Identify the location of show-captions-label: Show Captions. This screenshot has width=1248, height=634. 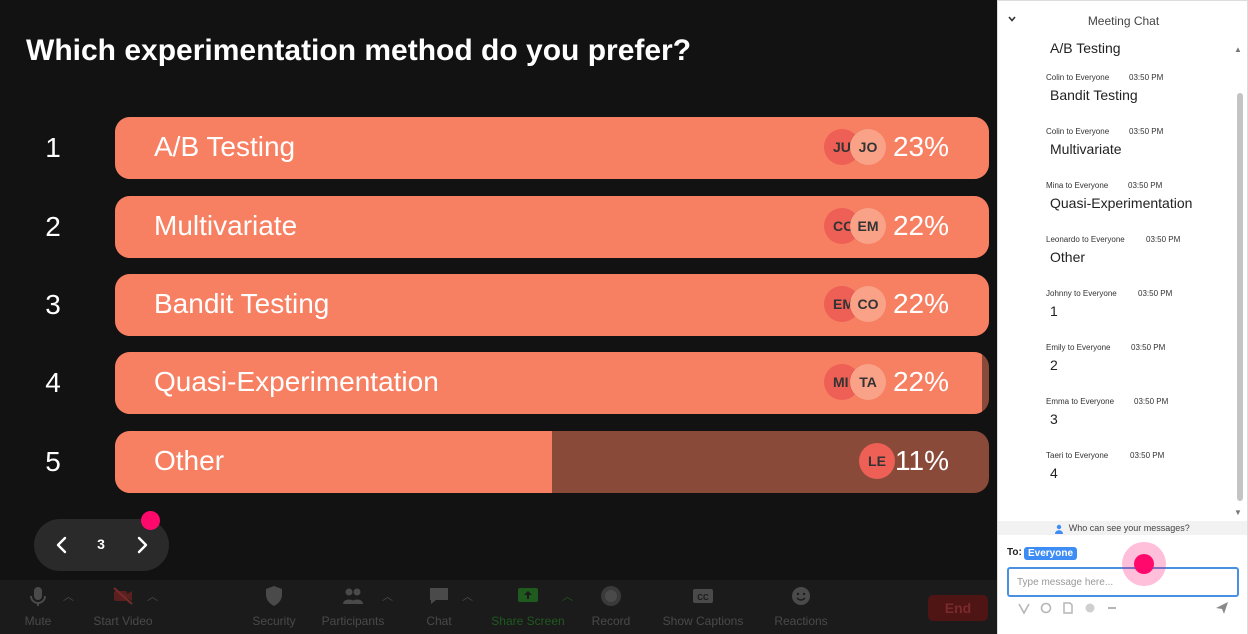
(703, 621).